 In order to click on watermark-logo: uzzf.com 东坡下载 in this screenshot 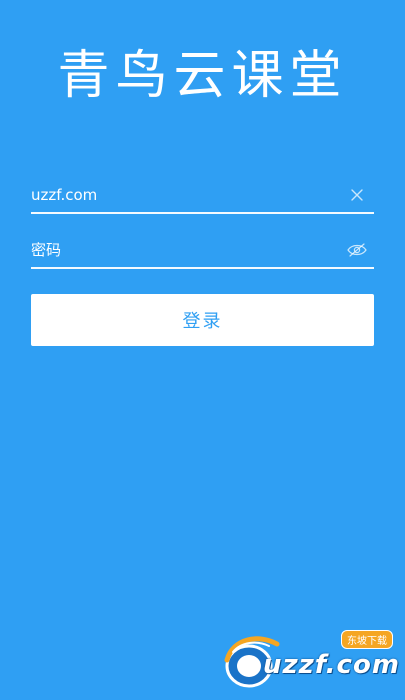, I will do `click(309, 661)`.